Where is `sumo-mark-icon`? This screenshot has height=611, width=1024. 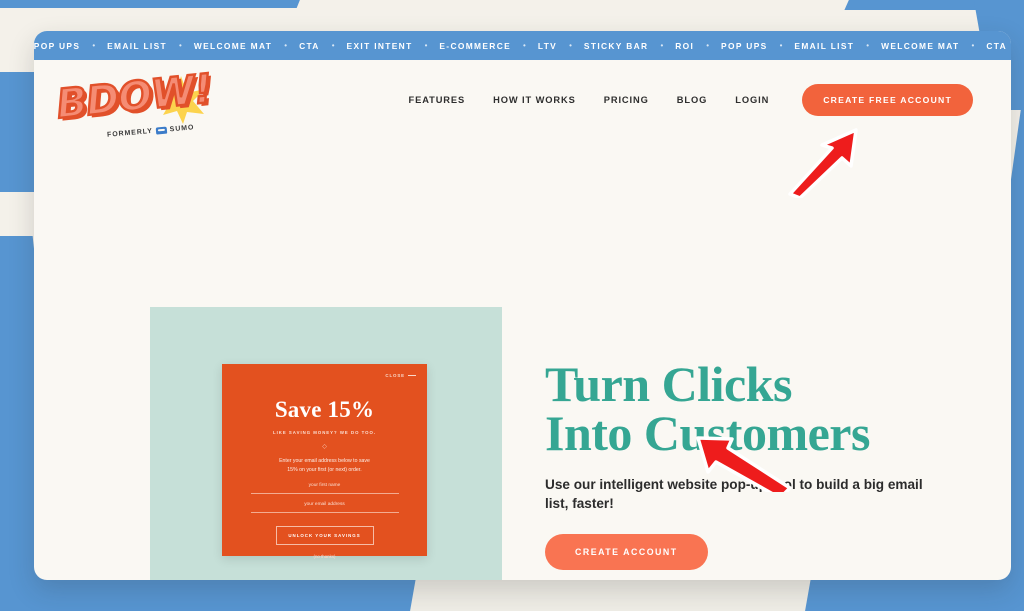
sumo-mark-icon is located at coordinates (161, 130).